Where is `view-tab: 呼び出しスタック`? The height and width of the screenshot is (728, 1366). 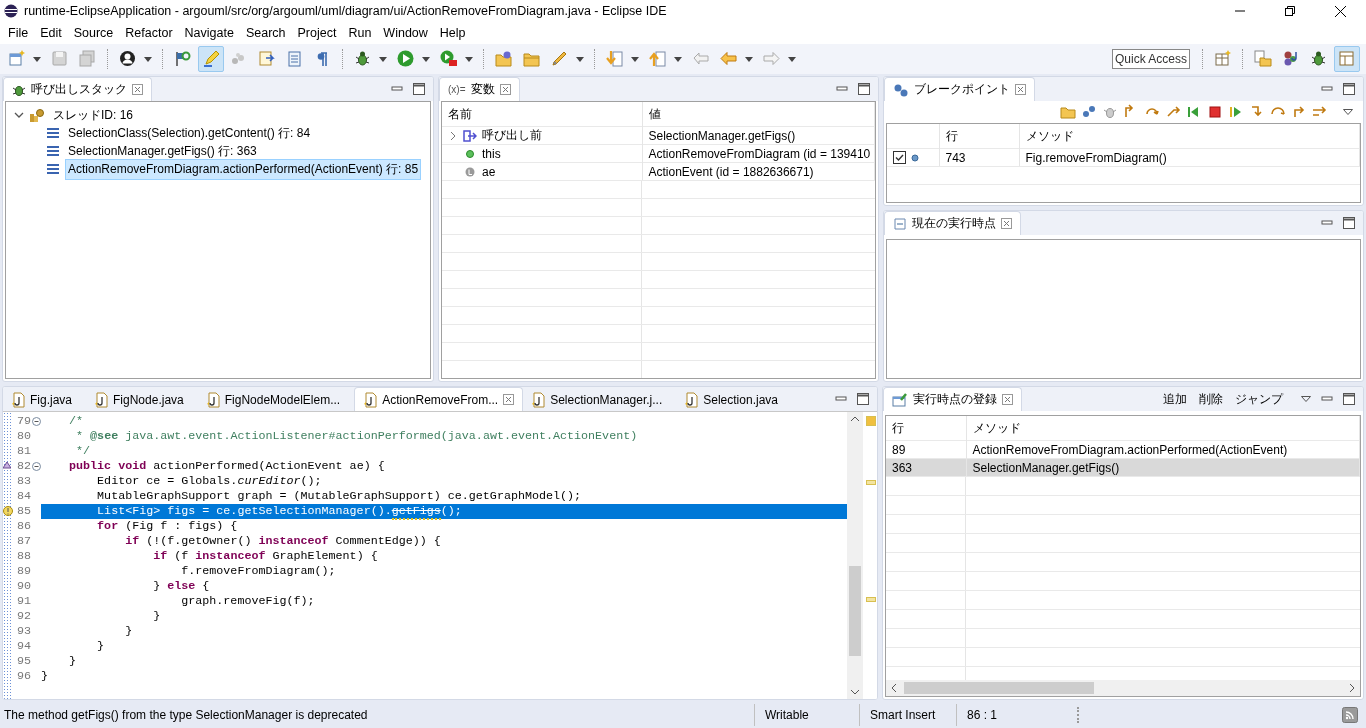
view-tab: 呼び出しスタック is located at coordinates (77, 89).